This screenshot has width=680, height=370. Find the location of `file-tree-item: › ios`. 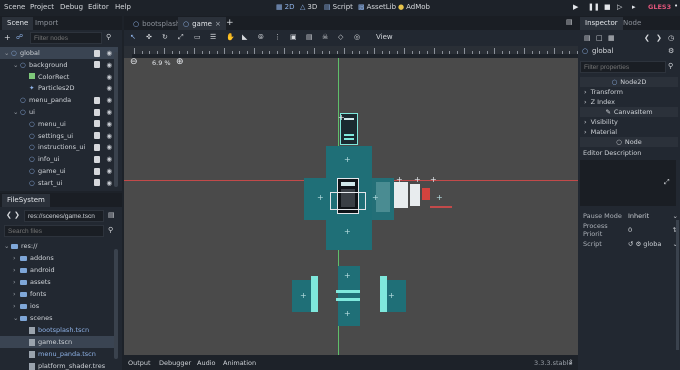

file-tree-item: › ios is located at coordinates (59, 306).